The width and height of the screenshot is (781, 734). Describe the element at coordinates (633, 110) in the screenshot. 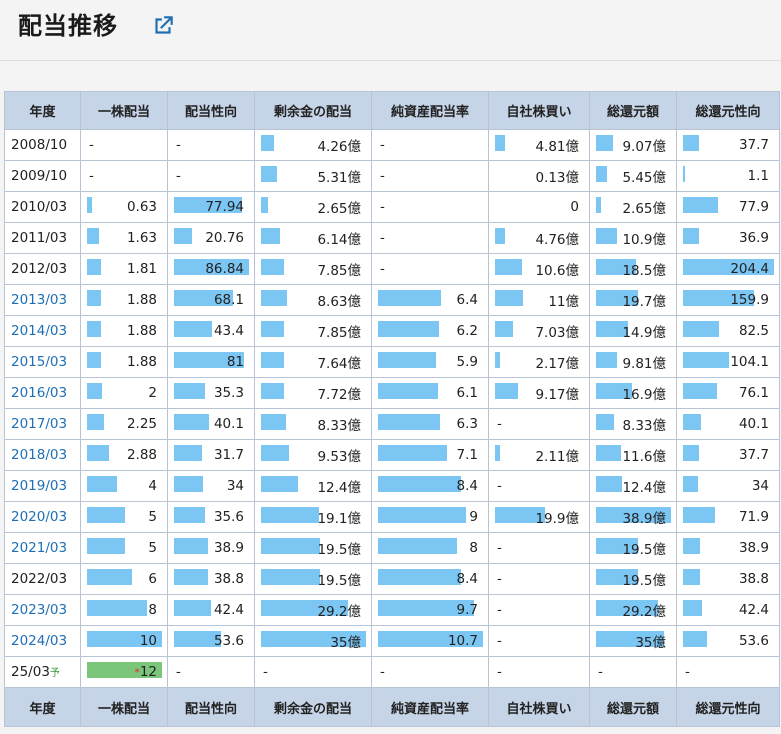

I see `header-col-6: 総還元額` at that location.